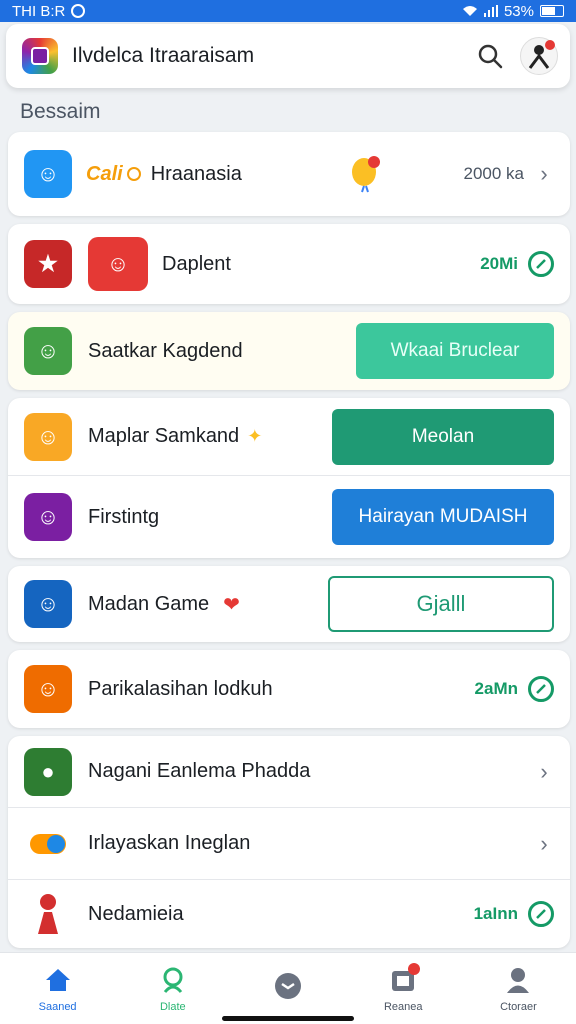 This screenshot has width=576, height=1024. Describe the element at coordinates (494, 173) in the screenshot. I see `list-item-value: 2000 ka` at that location.